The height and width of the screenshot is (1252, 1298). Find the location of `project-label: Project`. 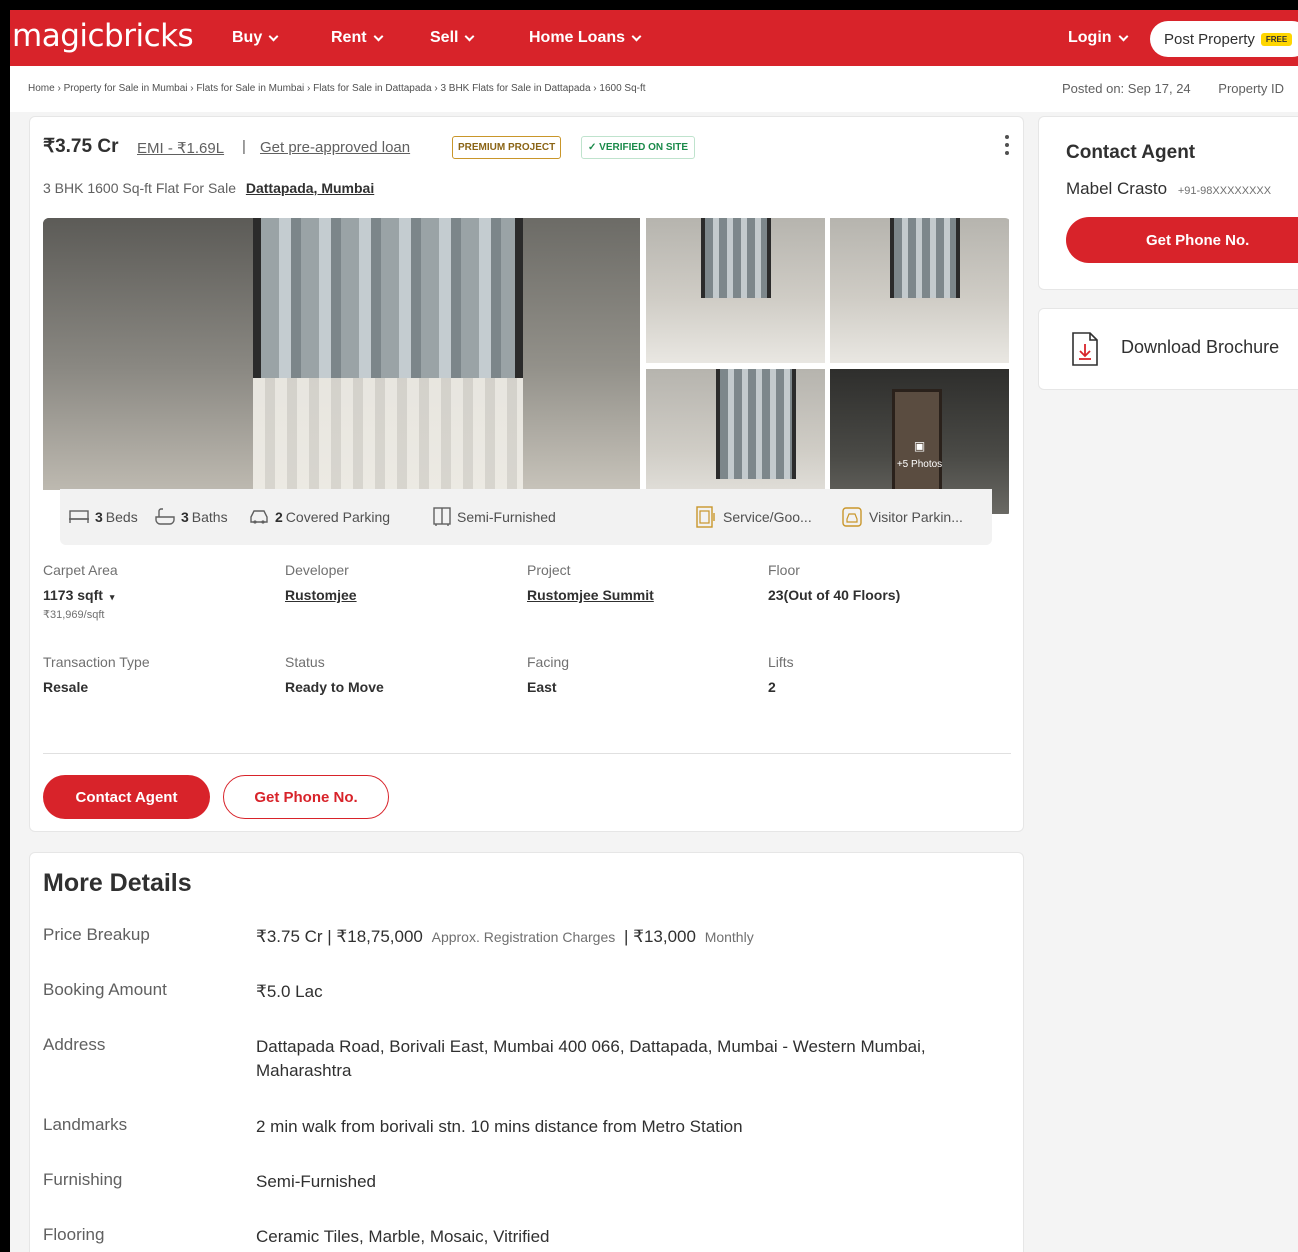

project-label: Project is located at coordinates (549, 570).